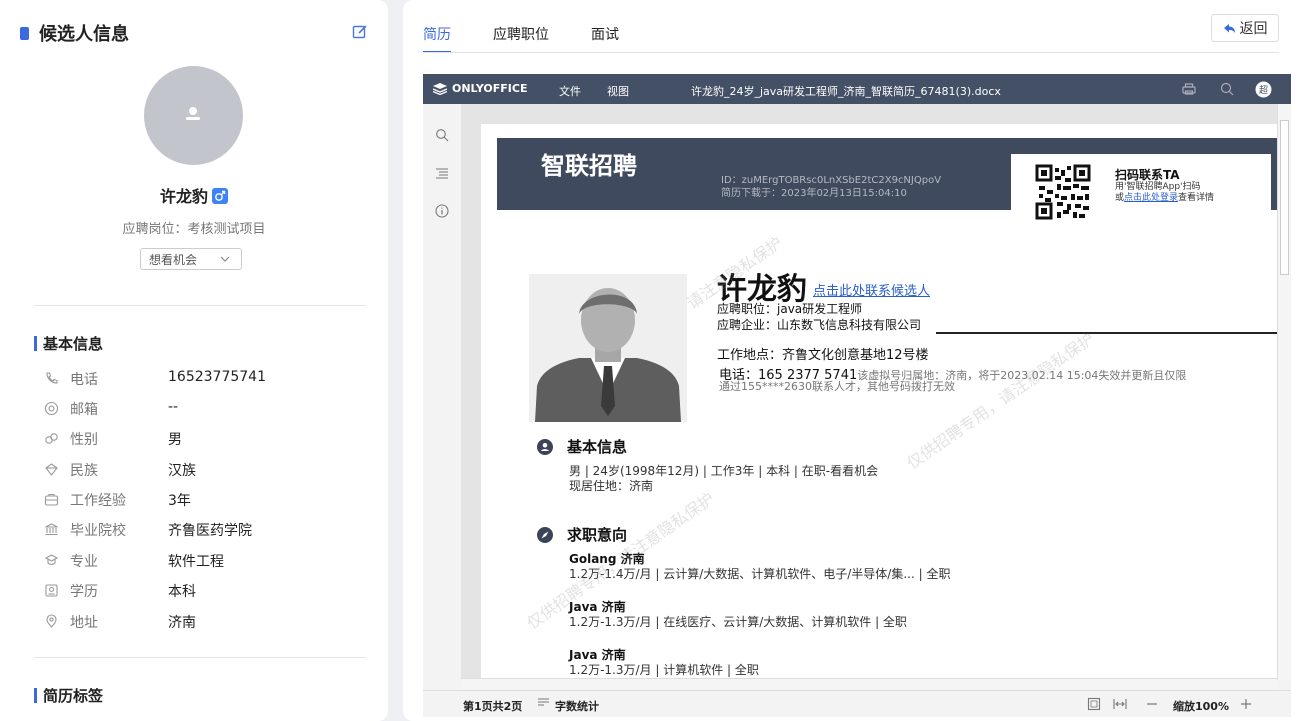 This screenshot has width=1301, height=721. I want to click on fit-width-icon, so click(1120, 704).